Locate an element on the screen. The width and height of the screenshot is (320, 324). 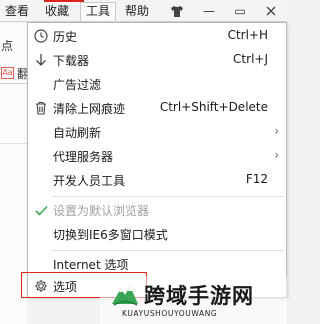
shortcut-text: Ctrl+J is located at coordinates (250, 59).